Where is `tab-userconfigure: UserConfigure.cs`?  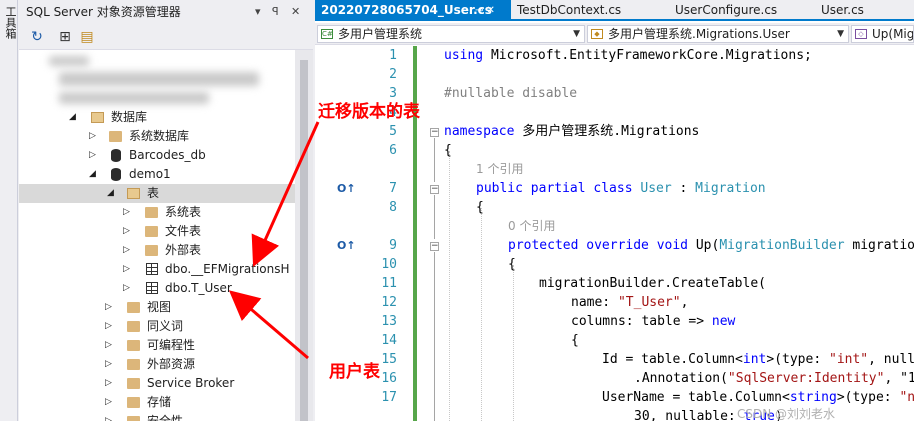
tab-userconfigure: UserConfigure.cs is located at coordinates (736, 10).